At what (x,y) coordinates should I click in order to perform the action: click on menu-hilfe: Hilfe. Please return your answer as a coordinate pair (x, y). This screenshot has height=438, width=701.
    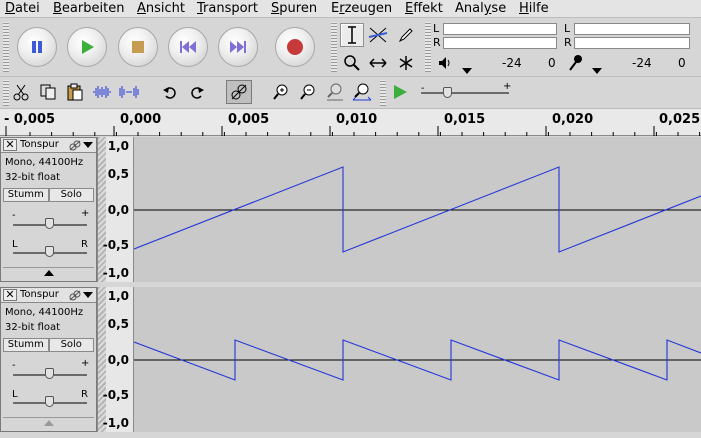
    Looking at the image, I should click on (534, 8).